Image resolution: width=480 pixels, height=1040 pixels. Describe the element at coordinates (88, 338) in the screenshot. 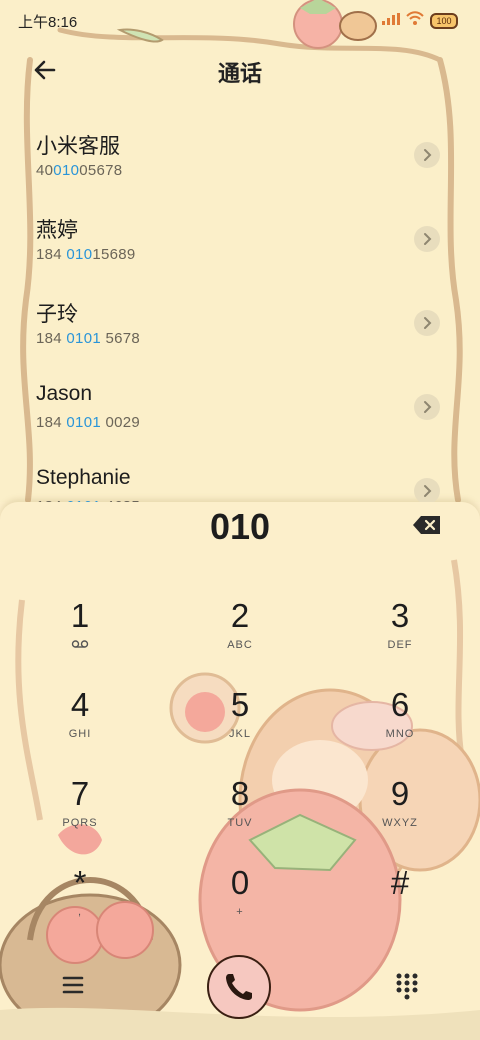

I see `contact-number: 184 0101 5678` at that location.